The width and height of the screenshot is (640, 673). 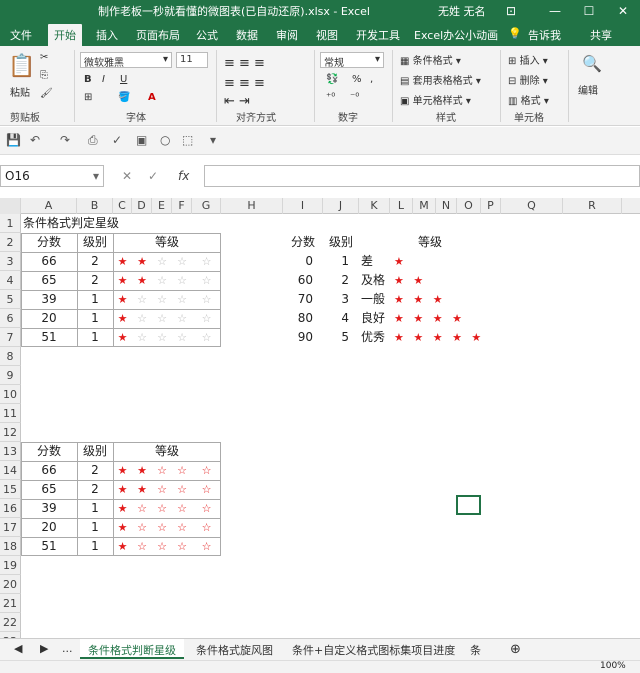 I want to click on comma-button: ,, so click(x=371, y=79).